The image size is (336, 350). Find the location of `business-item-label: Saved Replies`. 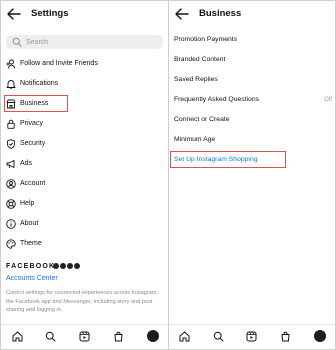

business-item-label: Saved Replies is located at coordinates (196, 79).